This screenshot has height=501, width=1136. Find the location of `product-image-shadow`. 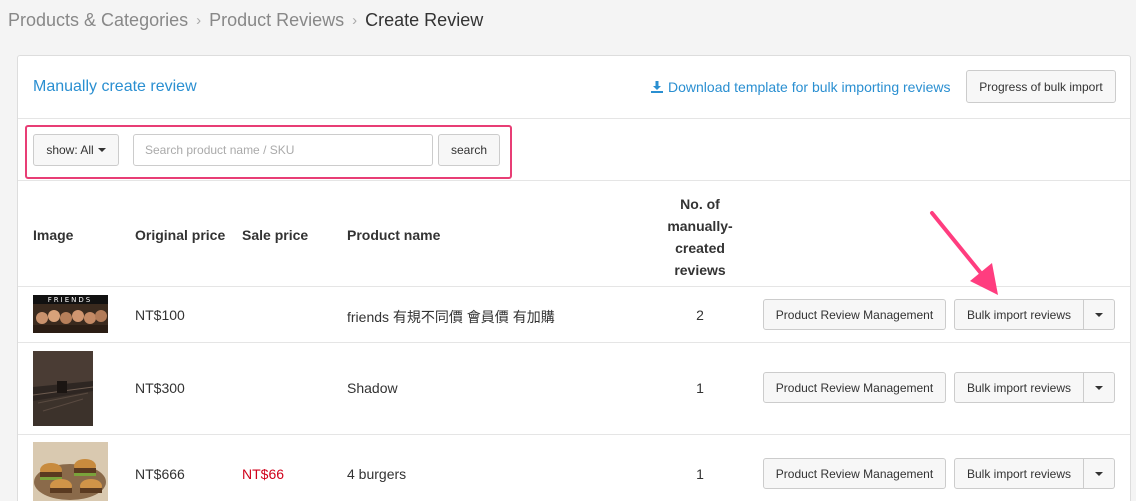

product-image-shadow is located at coordinates (63, 388).